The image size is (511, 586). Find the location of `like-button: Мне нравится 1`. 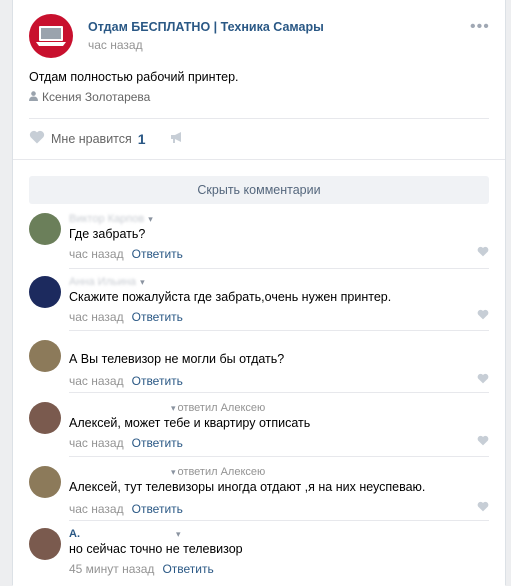

like-button: Мне нравится 1 is located at coordinates (105, 140).